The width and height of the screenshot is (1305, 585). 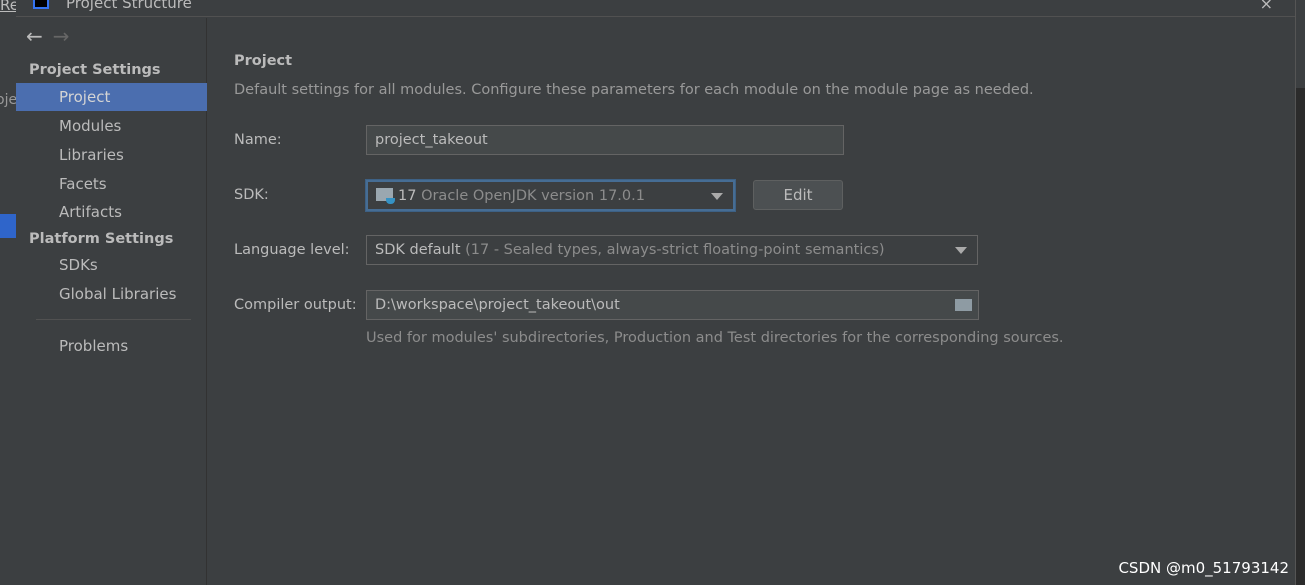 I want to click on title-bar: Project Structure ×, so click(x=655, y=8).